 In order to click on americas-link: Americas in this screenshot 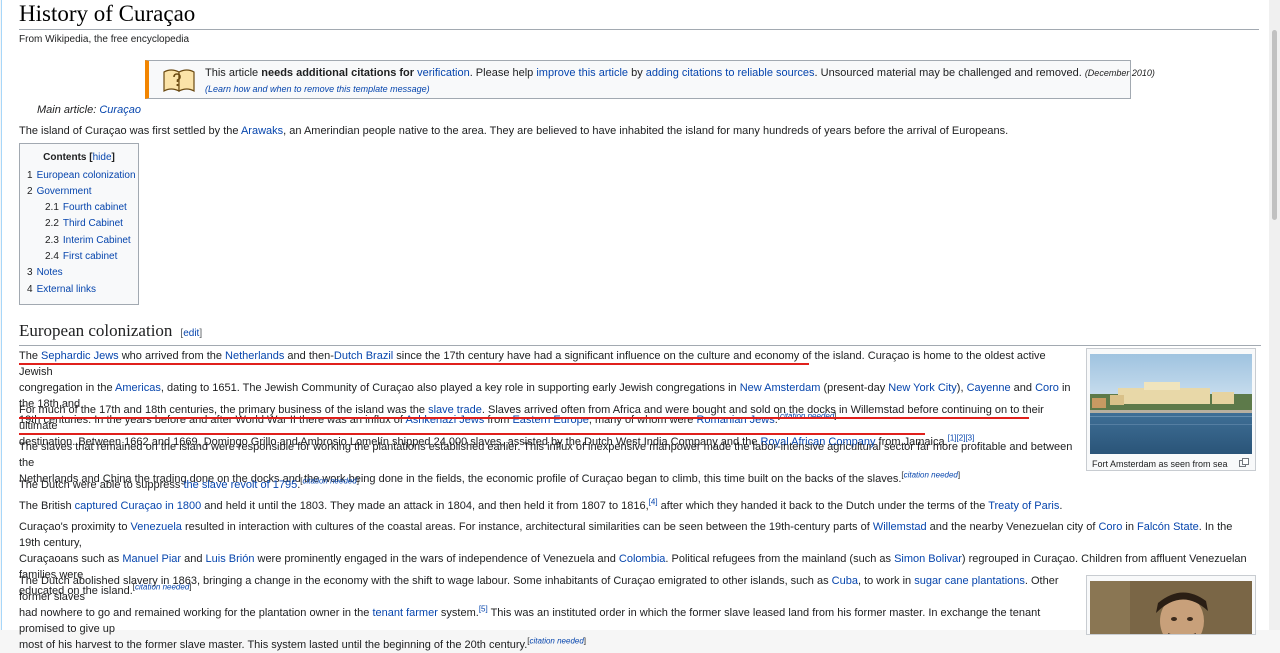, I will do `click(138, 388)`.